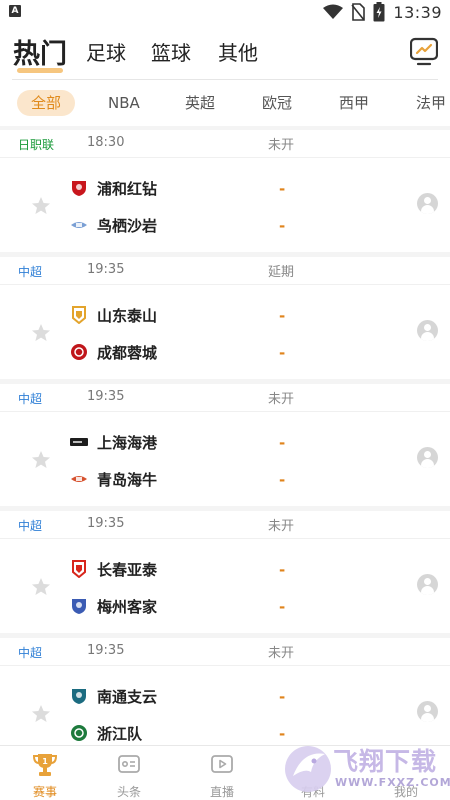 The image size is (450, 800). Describe the element at coordinates (221, 792) in the screenshot. I see `nav-label: 直播` at that location.